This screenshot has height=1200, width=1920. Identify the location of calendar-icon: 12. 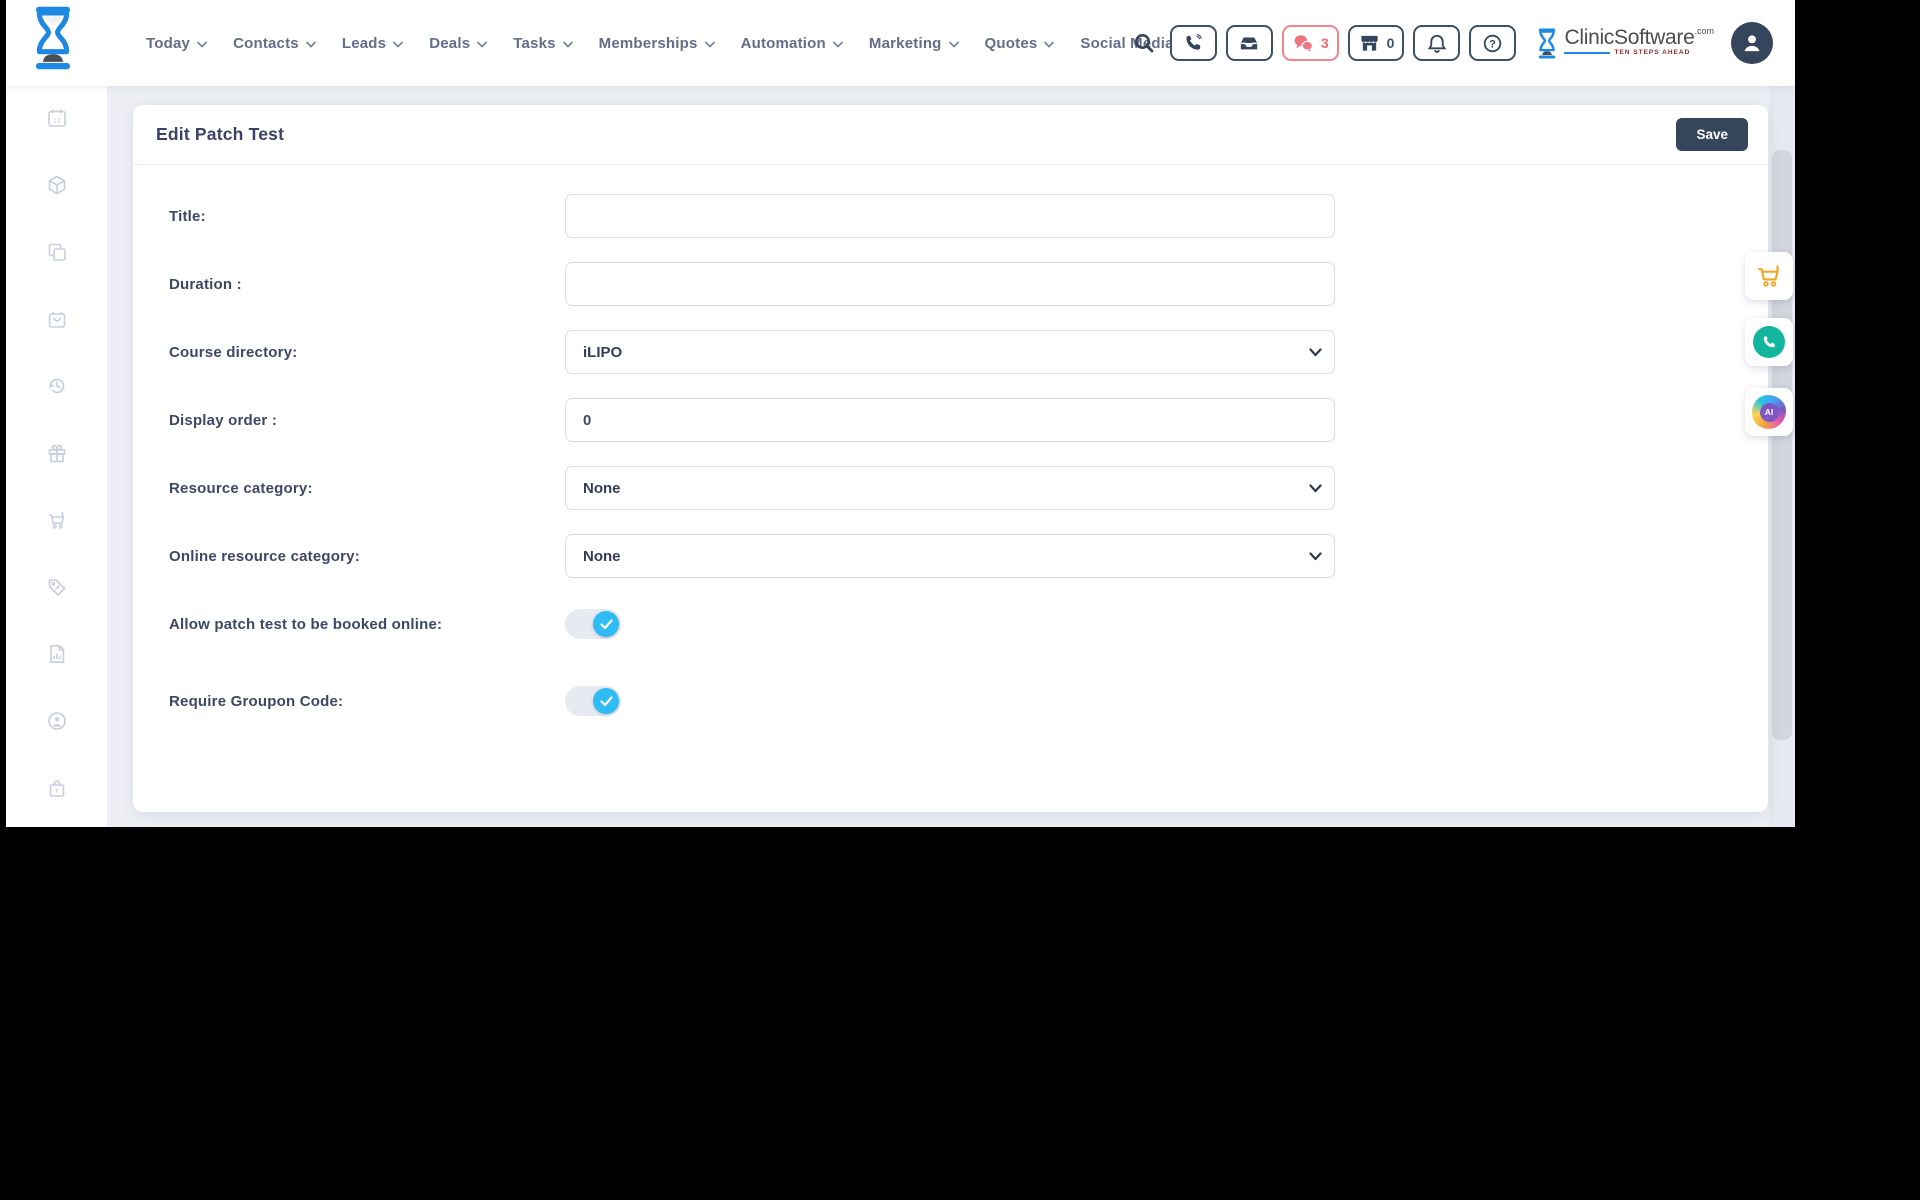
(56, 118).